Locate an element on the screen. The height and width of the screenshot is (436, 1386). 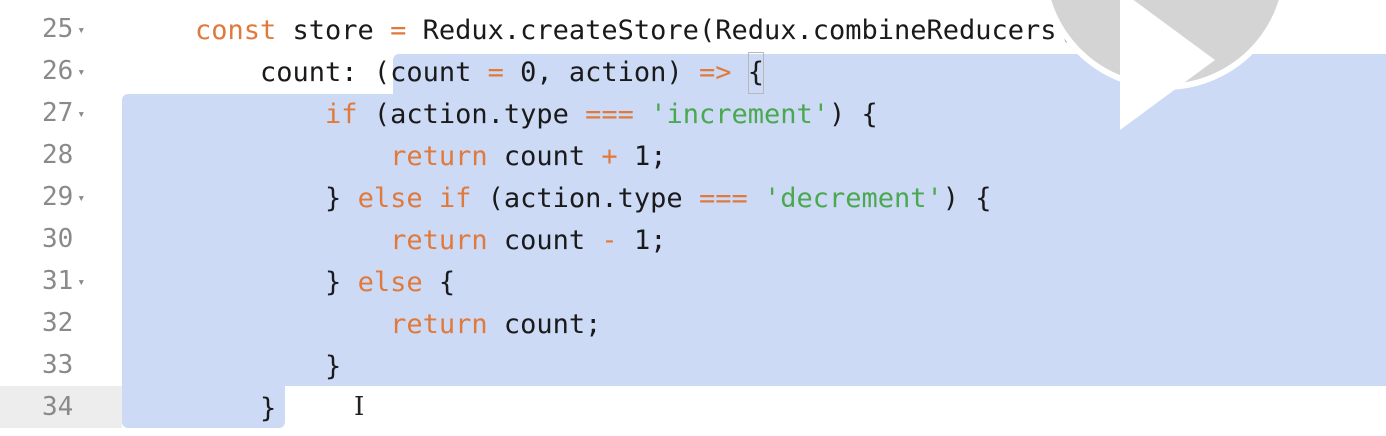
operator: + is located at coordinates (609, 156).